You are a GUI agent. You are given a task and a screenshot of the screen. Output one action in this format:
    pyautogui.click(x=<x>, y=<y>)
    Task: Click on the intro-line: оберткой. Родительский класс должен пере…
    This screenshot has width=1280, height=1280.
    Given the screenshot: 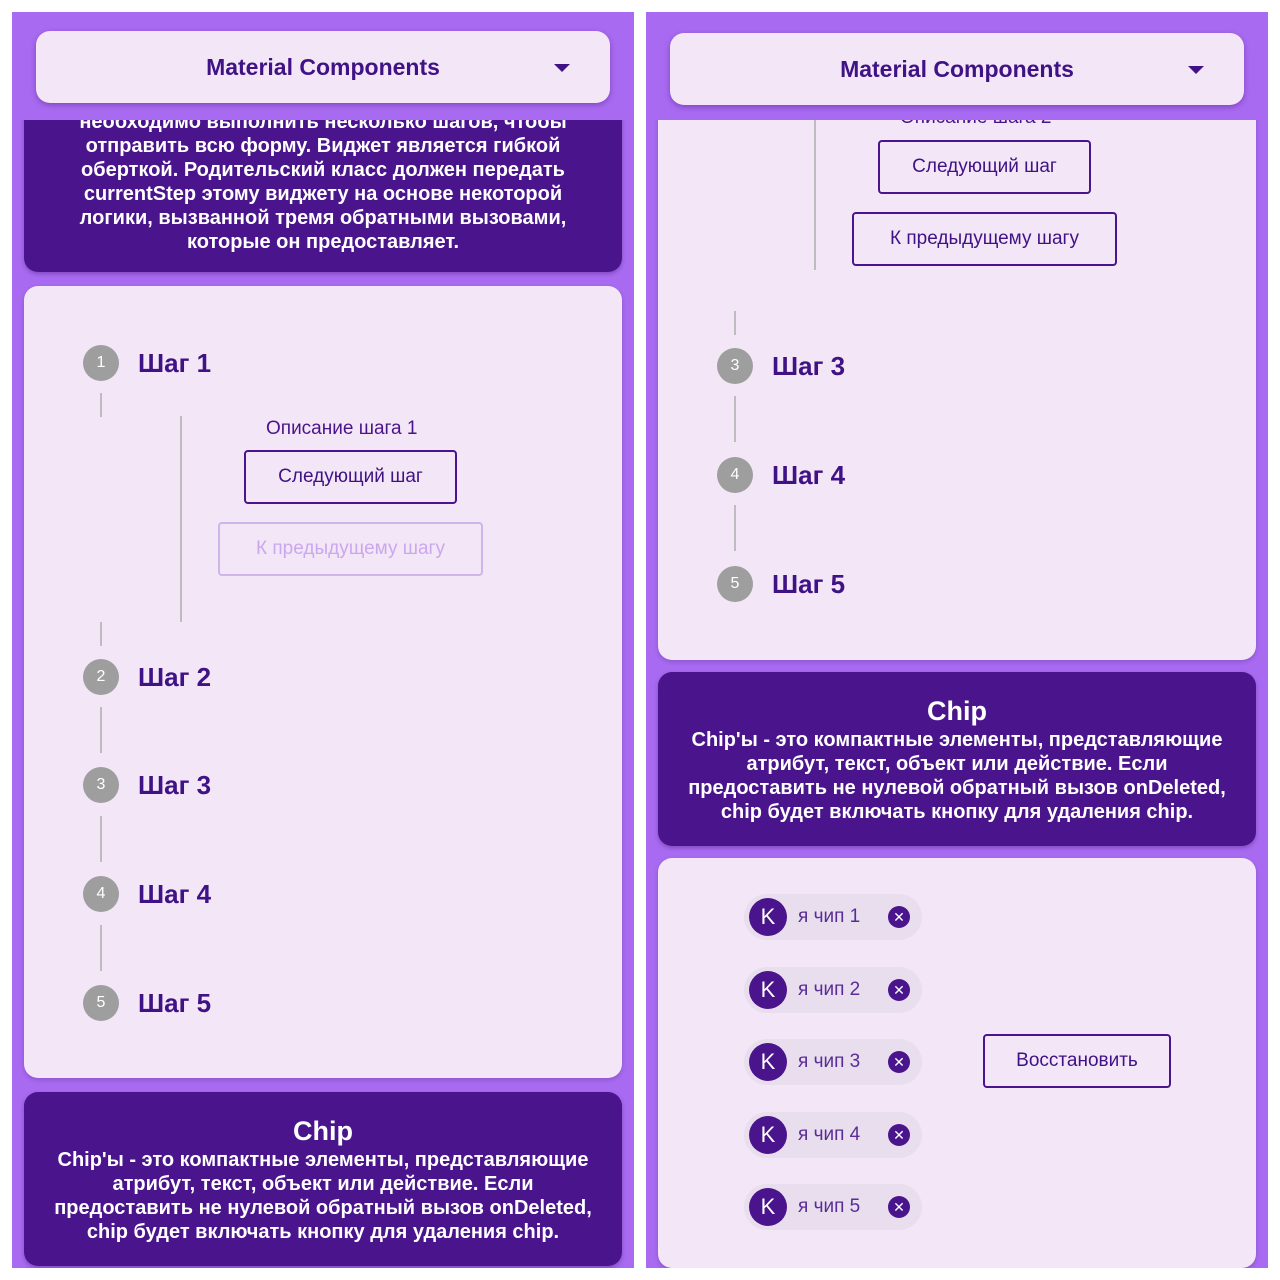 What is the action you would take?
    pyautogui.click(x=323, y=170)
    